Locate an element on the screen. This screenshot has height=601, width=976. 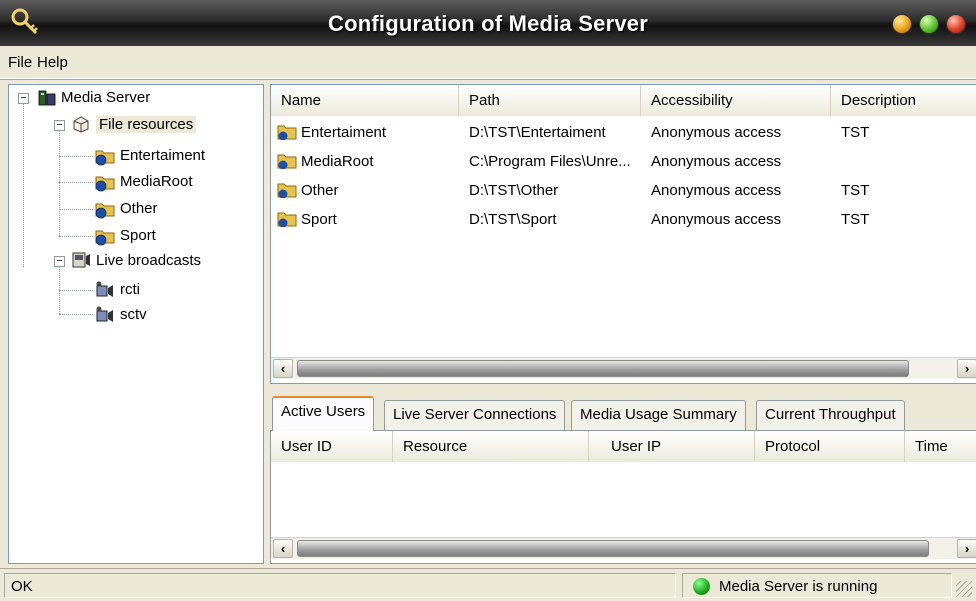
cell-name-text: MediaRoot is located at coordinates (337, 161).